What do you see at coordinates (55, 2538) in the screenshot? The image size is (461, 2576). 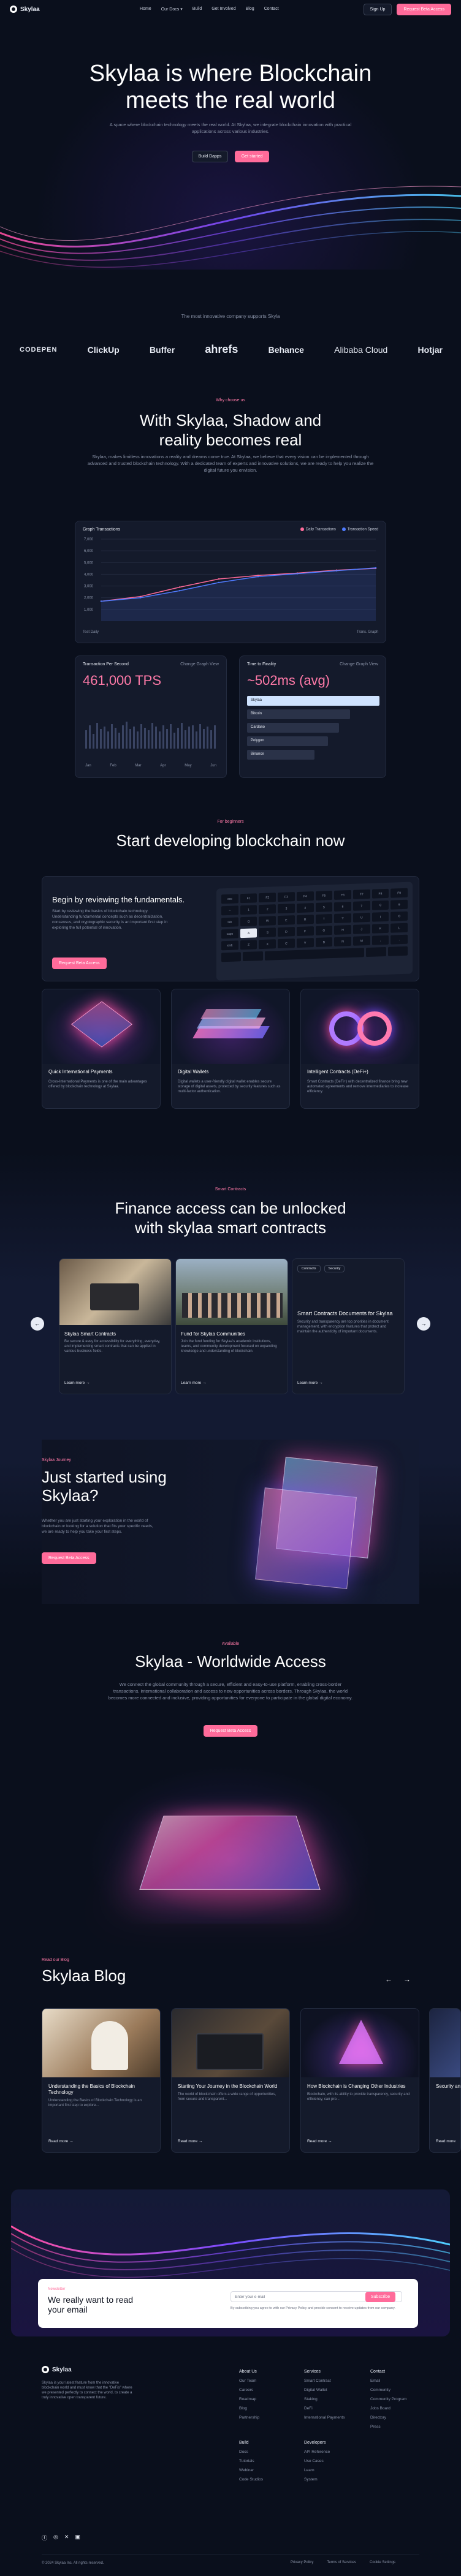 I see `instagram-icon: ◎` at bounding box center [55, 2538].